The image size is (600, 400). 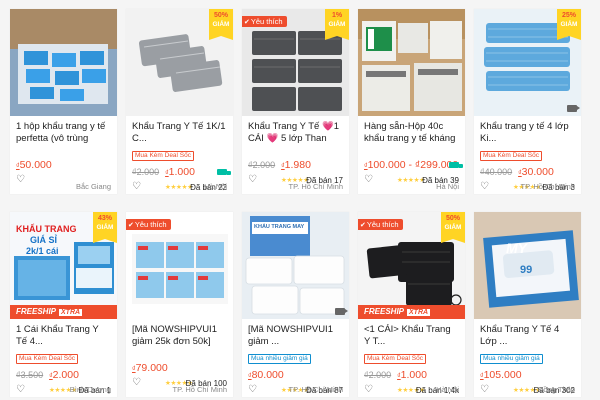 What do you see at coordinates (456, 165) in the screenshot?
I see `shipping-truck-icon` at bounding box center [456, 165].